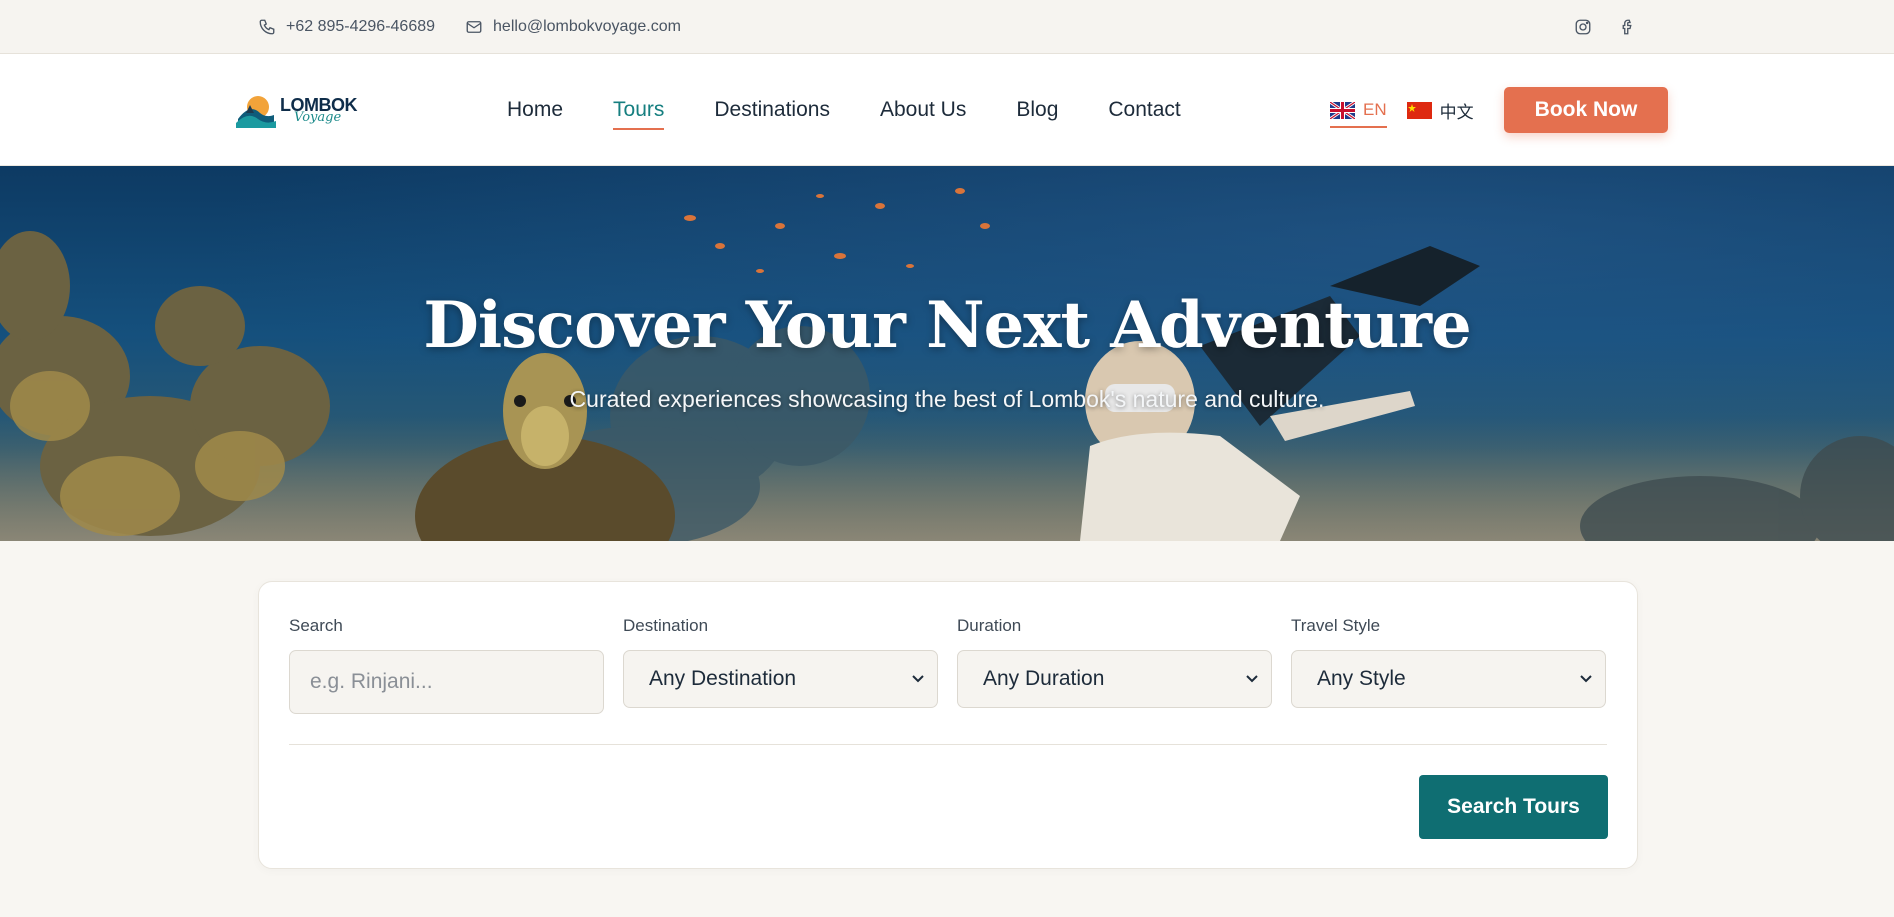  I want to click on uk-flag-icon, so click(1342, 110).